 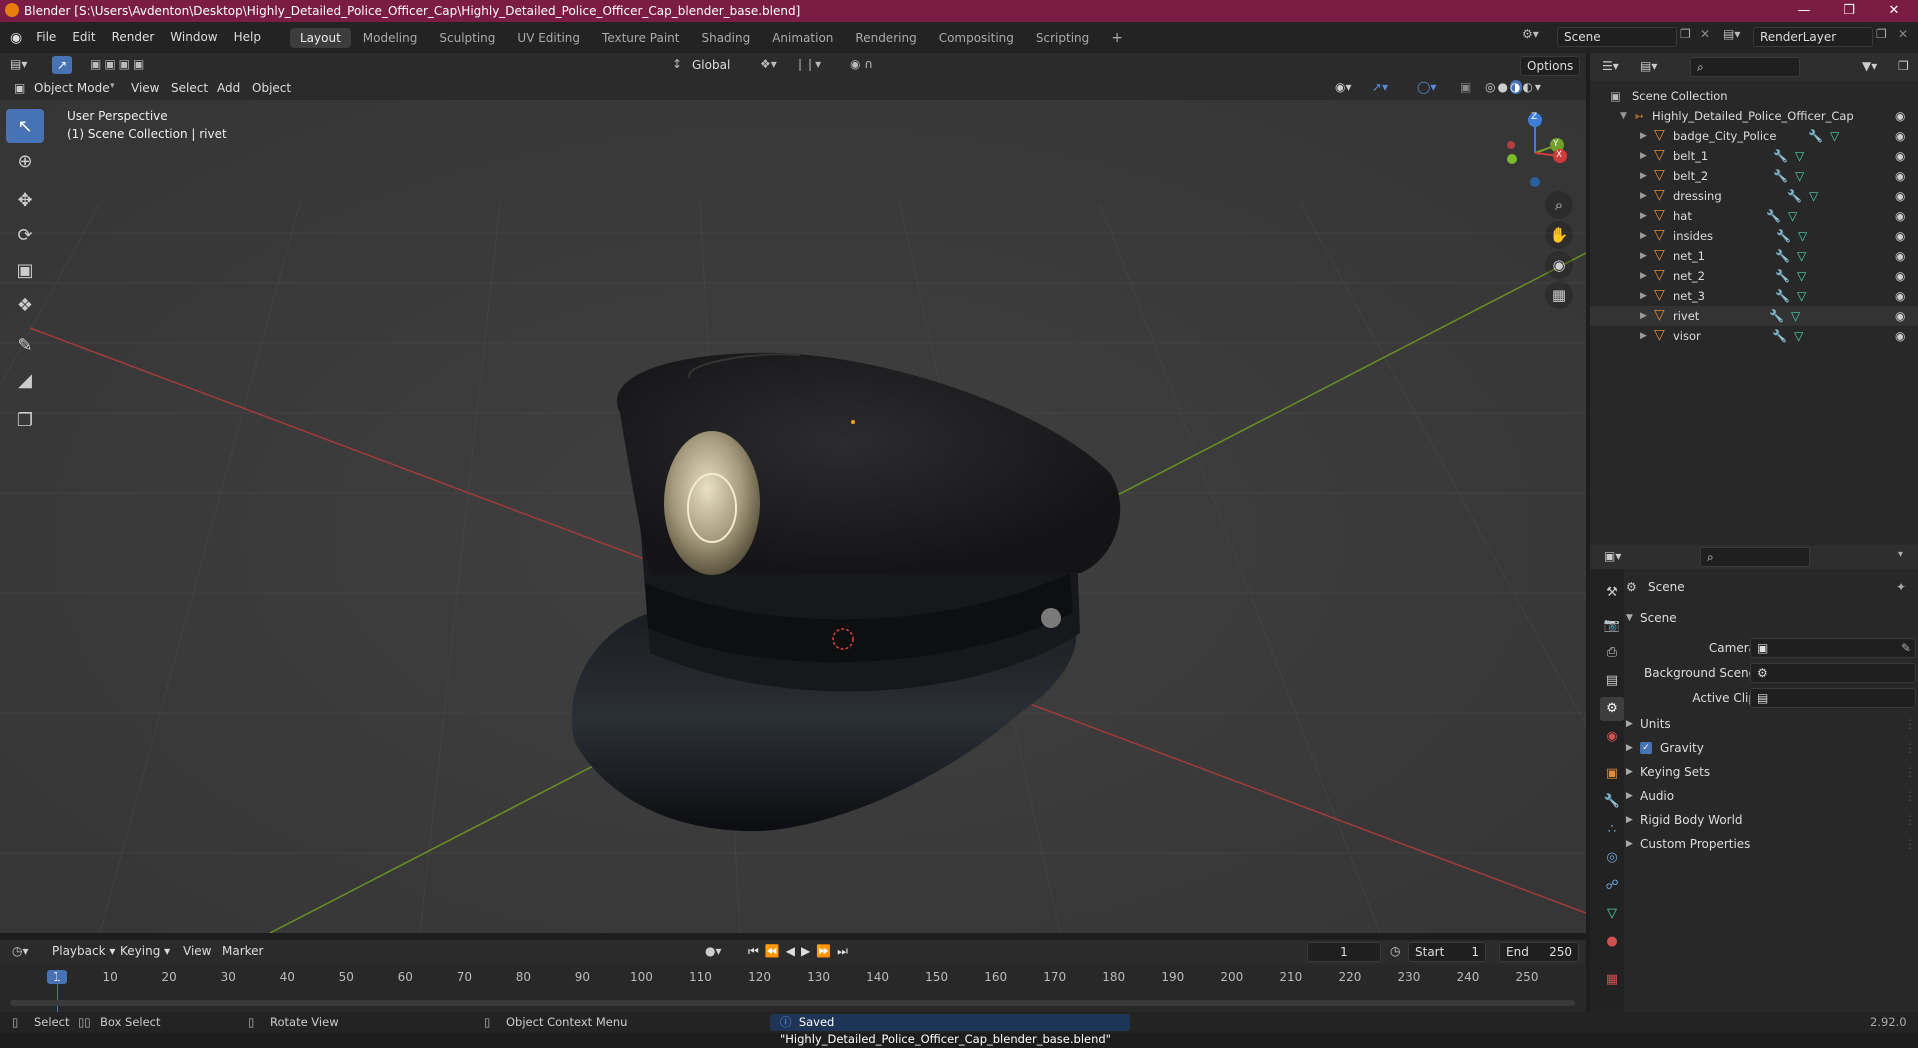 What do you see at coordinates (1344, 952) in the screenshot?
I see `current-frame-field: 1` at bounding box center [1344, 952].